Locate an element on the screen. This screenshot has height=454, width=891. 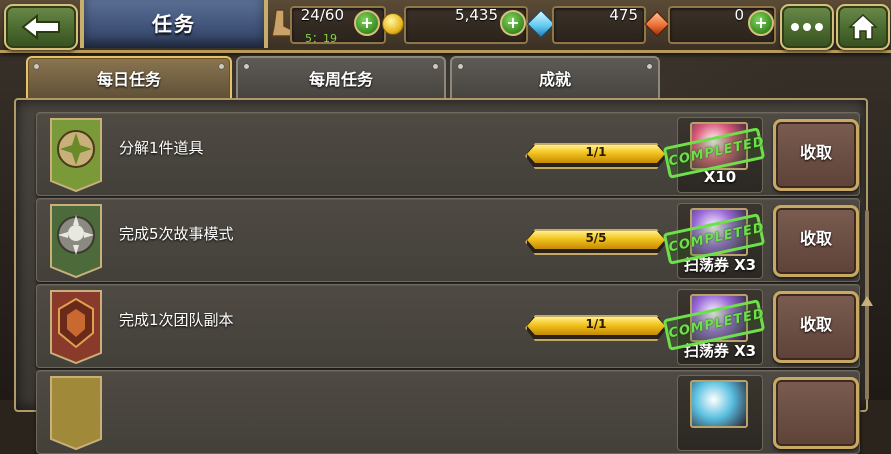
home-button is located at coordinates (863, 27).